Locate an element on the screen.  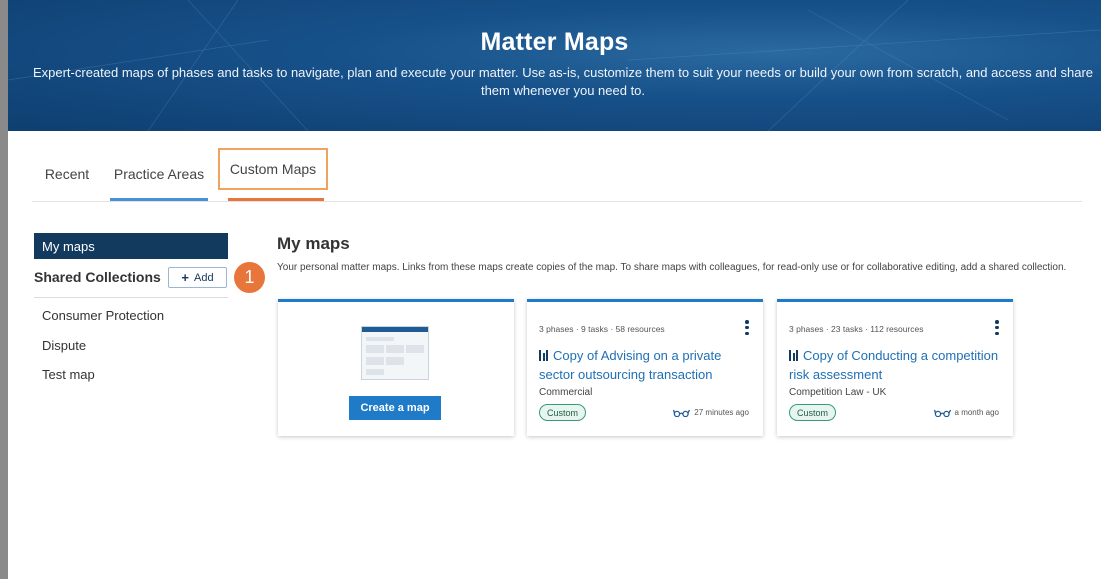
tab-bar: Recent Practice Areas Custom Maps is located at coordinates (557, 175).